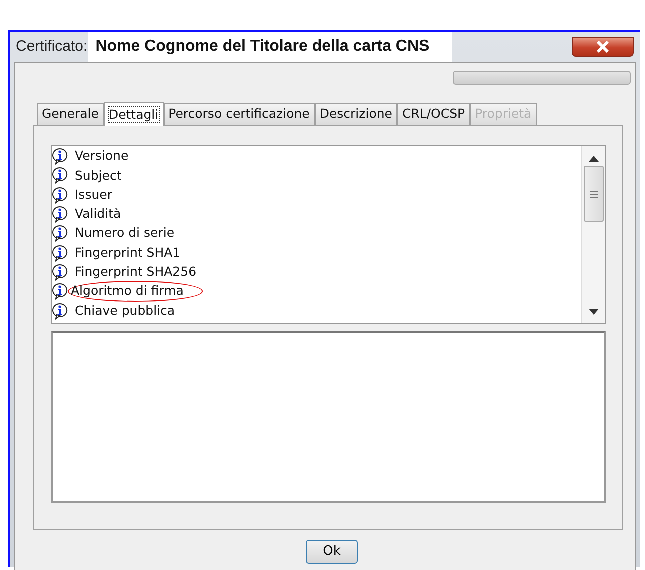 The image size is (645, 570). Describe the element at coordinates (594, 194) in the screenshot. I see `scroll-thumb` at that location.